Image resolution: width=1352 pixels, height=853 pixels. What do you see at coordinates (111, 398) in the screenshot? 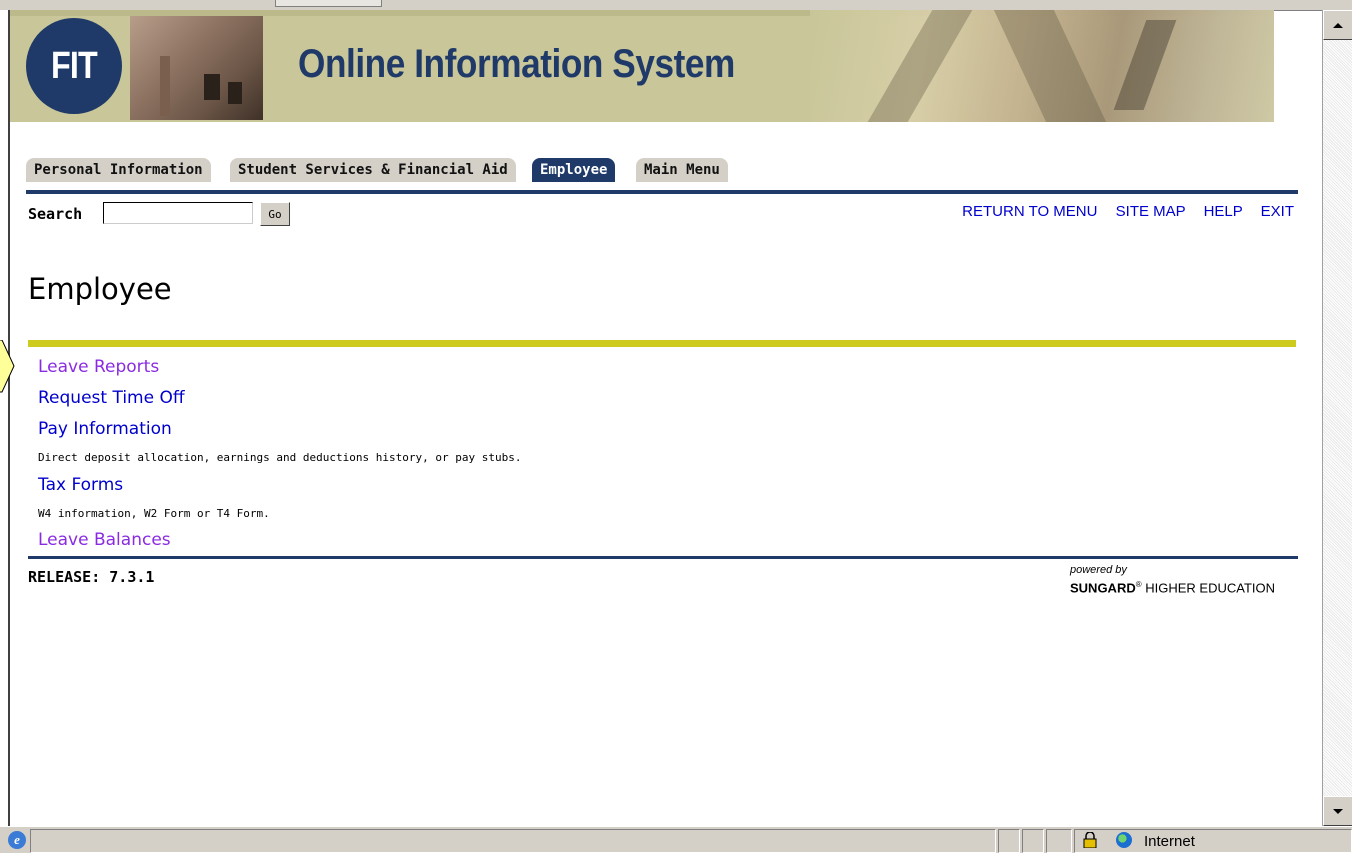
I see `menu-link-request-time-off: Request Time Off` at bounding box center [111, 398].